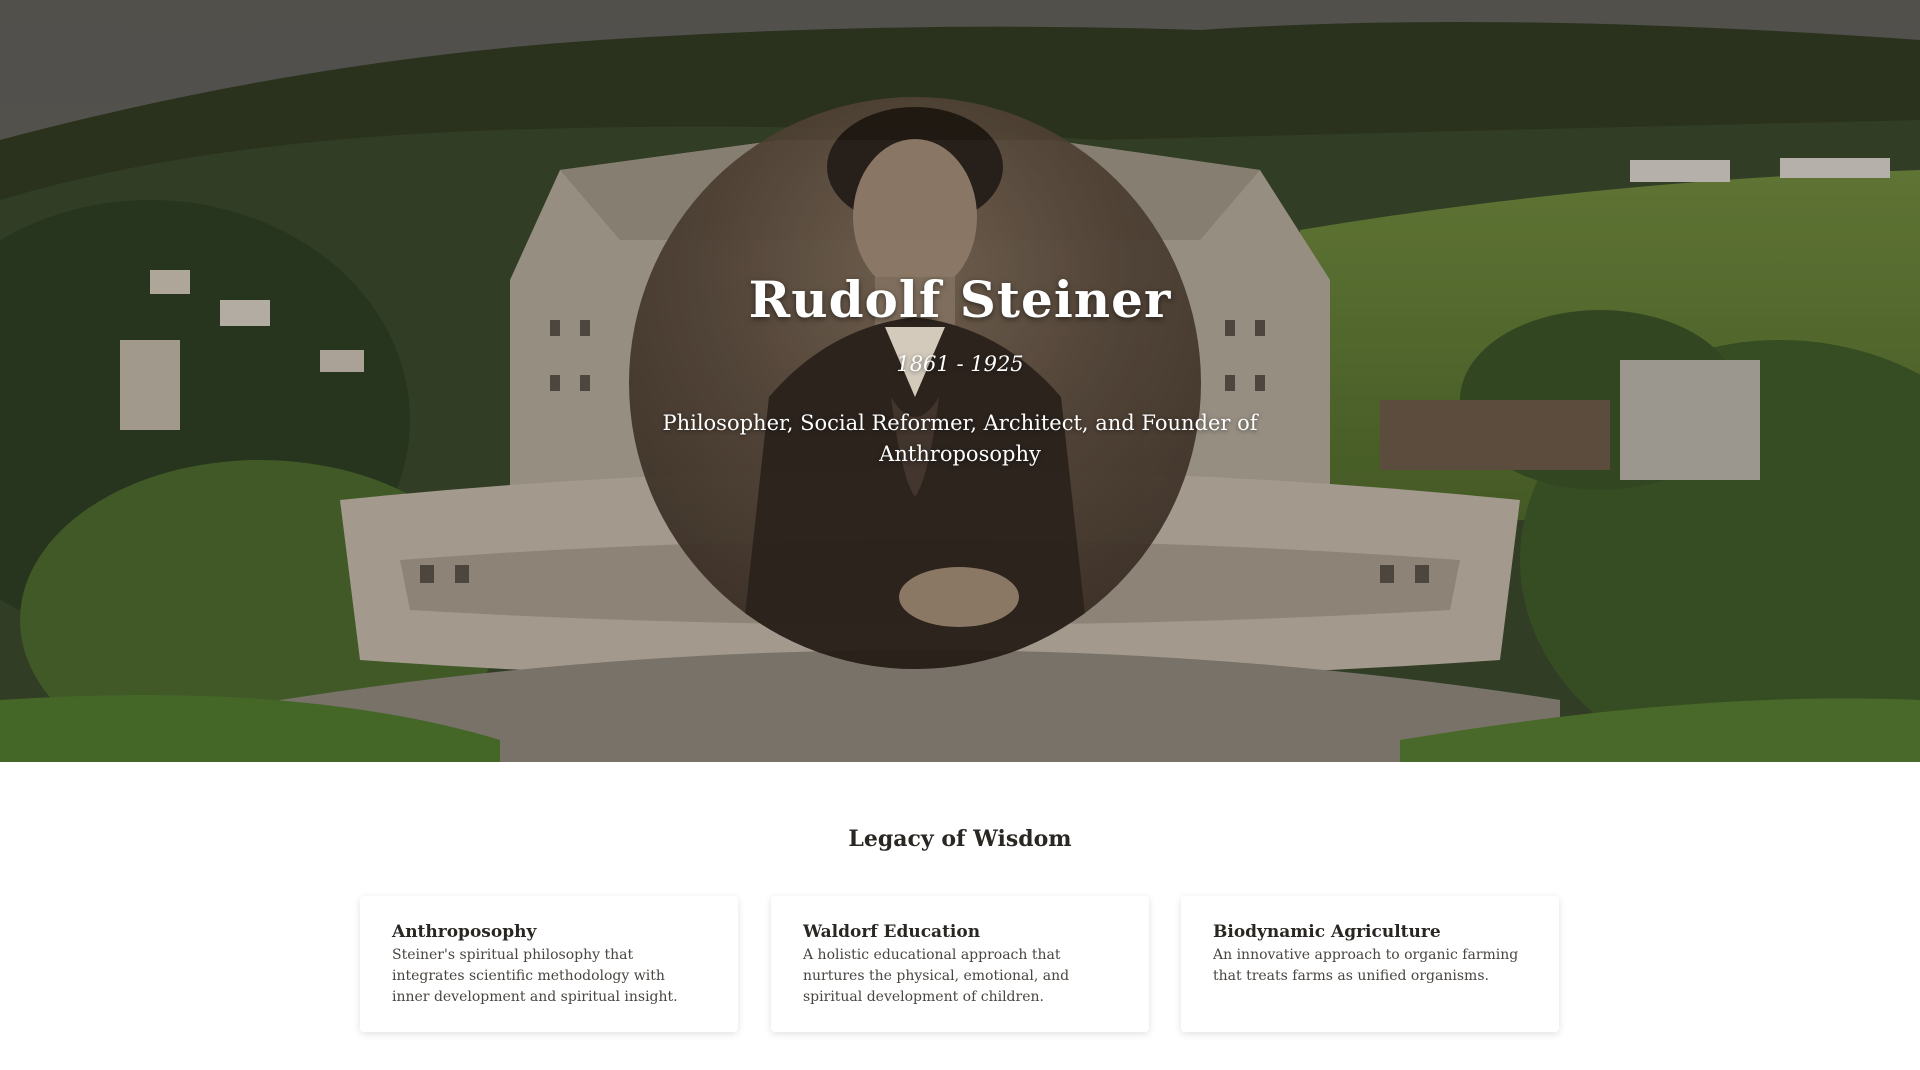 The height and width of the screenshot is (1070, 1920). Describe the element at coordinates (960, 839) in the screenshot. I see `legacy-title: Legacy of Wisdom` at that location.